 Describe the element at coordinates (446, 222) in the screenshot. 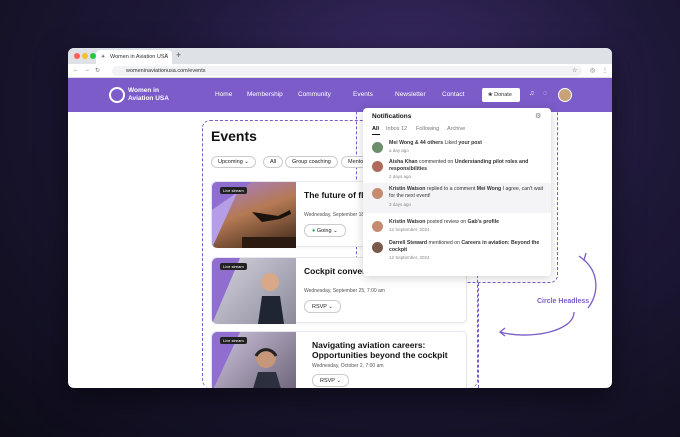

I see `notif-action: posted review on` at that location.